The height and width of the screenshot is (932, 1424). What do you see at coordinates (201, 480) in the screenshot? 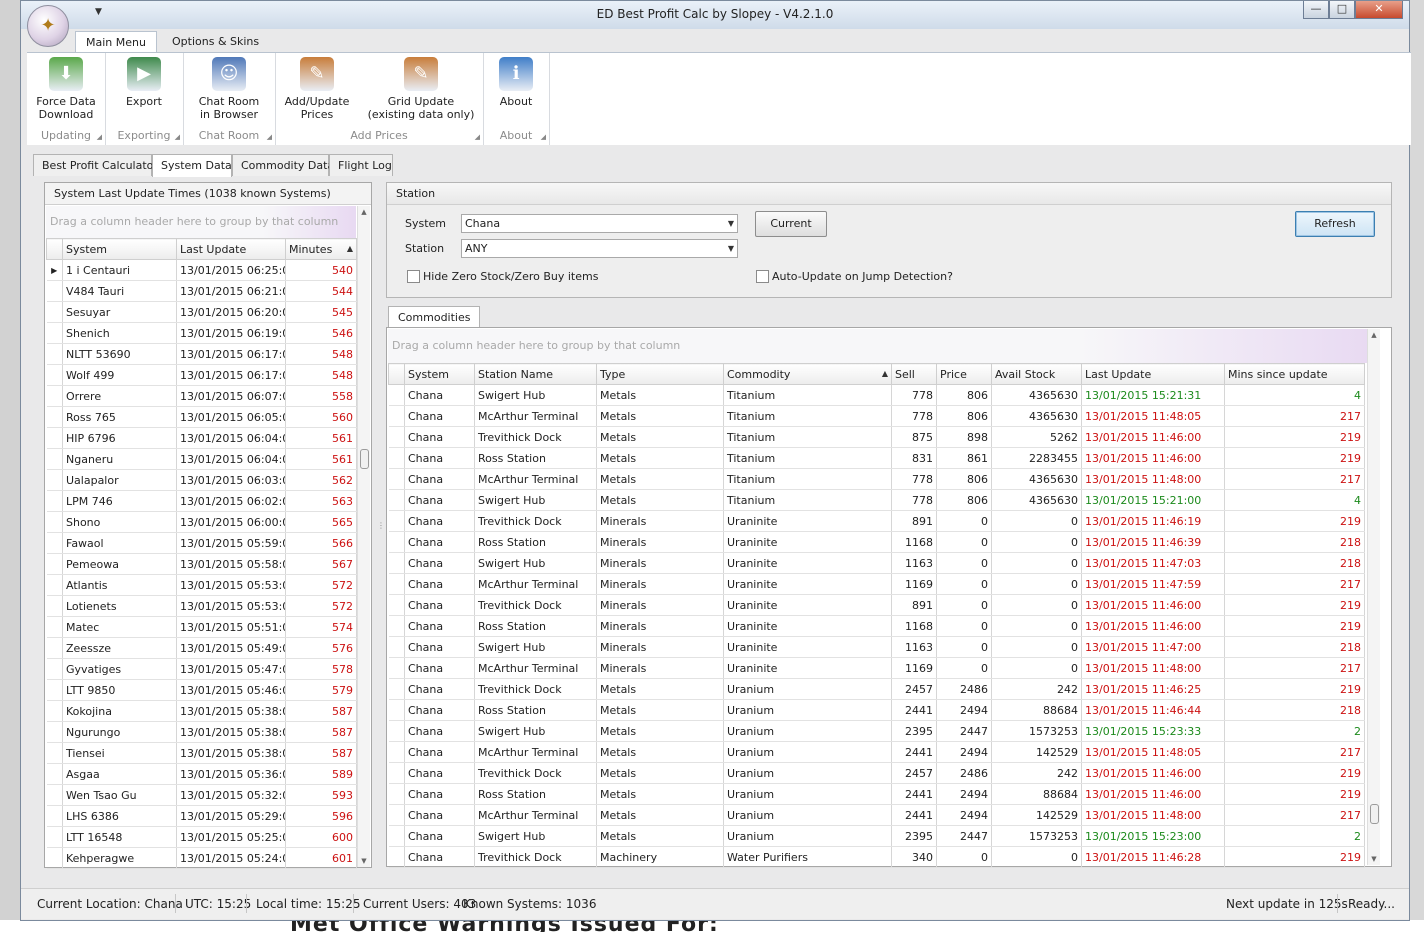
I see `table-row: Ualapalor 13/01/2015 06:03:00 562` at bounding box center [201, 480].